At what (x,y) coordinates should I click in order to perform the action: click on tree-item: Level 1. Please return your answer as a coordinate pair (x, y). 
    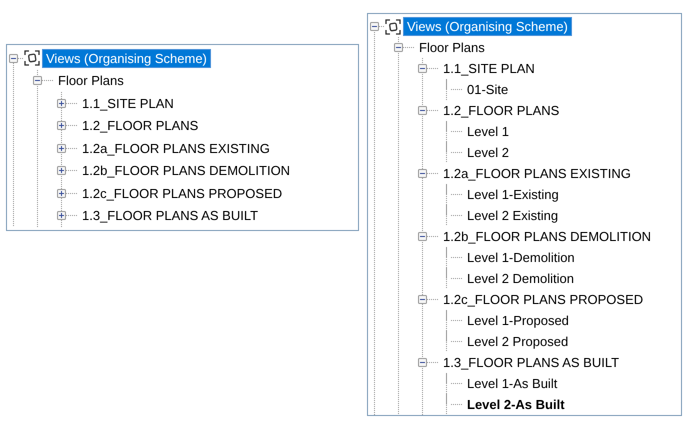
    Looking at the image, I should click on (488, 131).